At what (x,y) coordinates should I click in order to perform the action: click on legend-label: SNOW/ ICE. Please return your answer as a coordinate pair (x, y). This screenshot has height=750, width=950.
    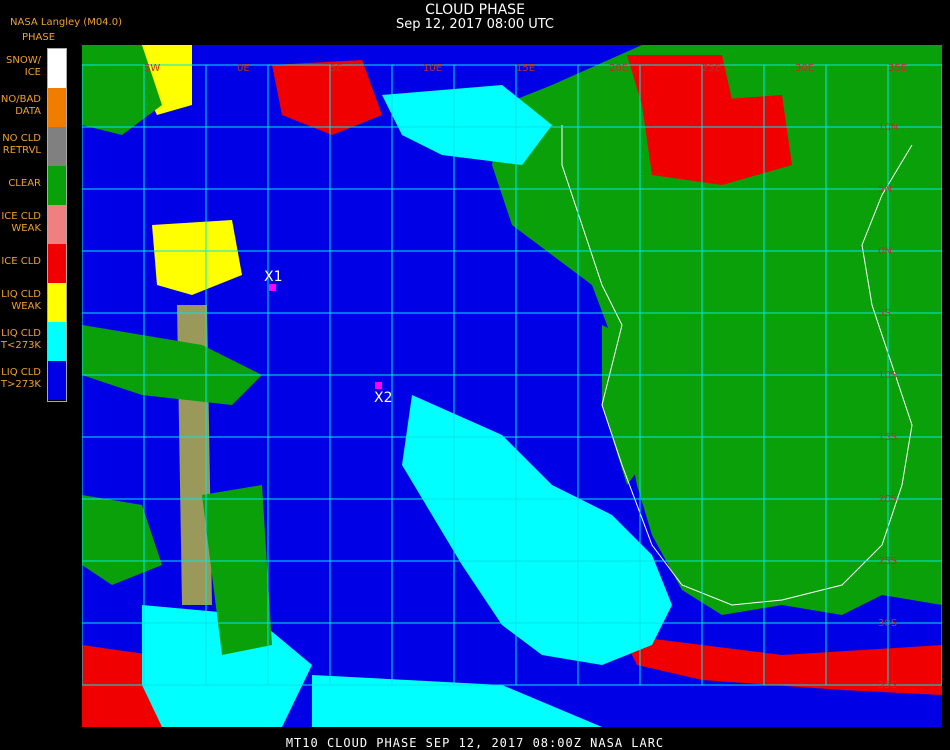
    Looking at the image, I should click on (23, 66).